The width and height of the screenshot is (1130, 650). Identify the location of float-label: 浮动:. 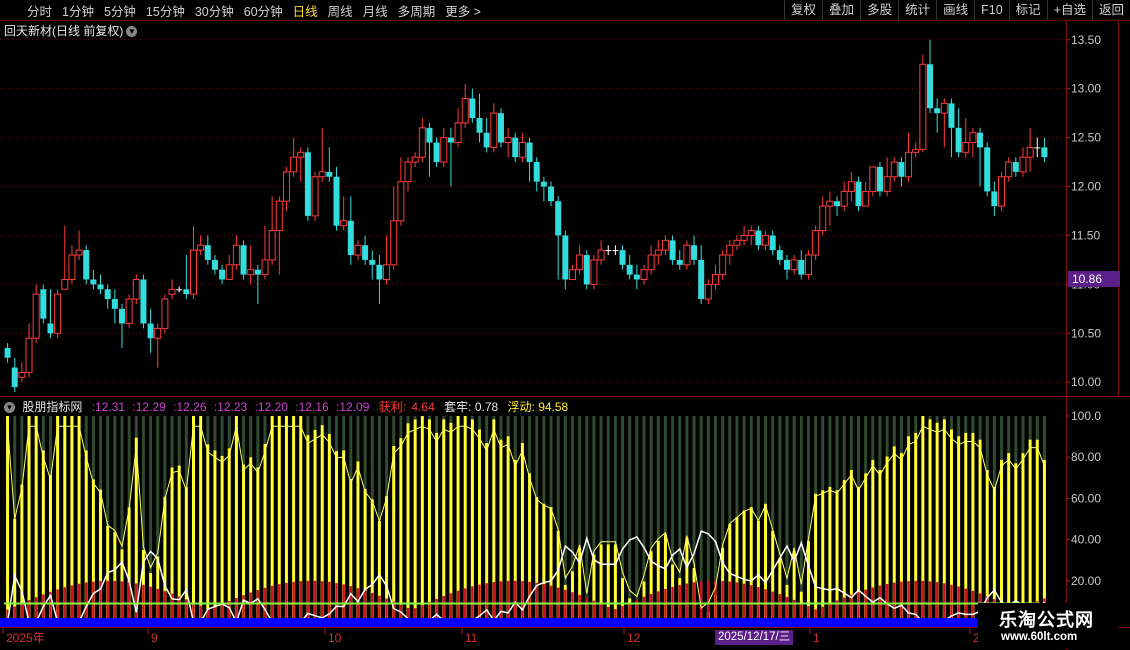
(521, 407).